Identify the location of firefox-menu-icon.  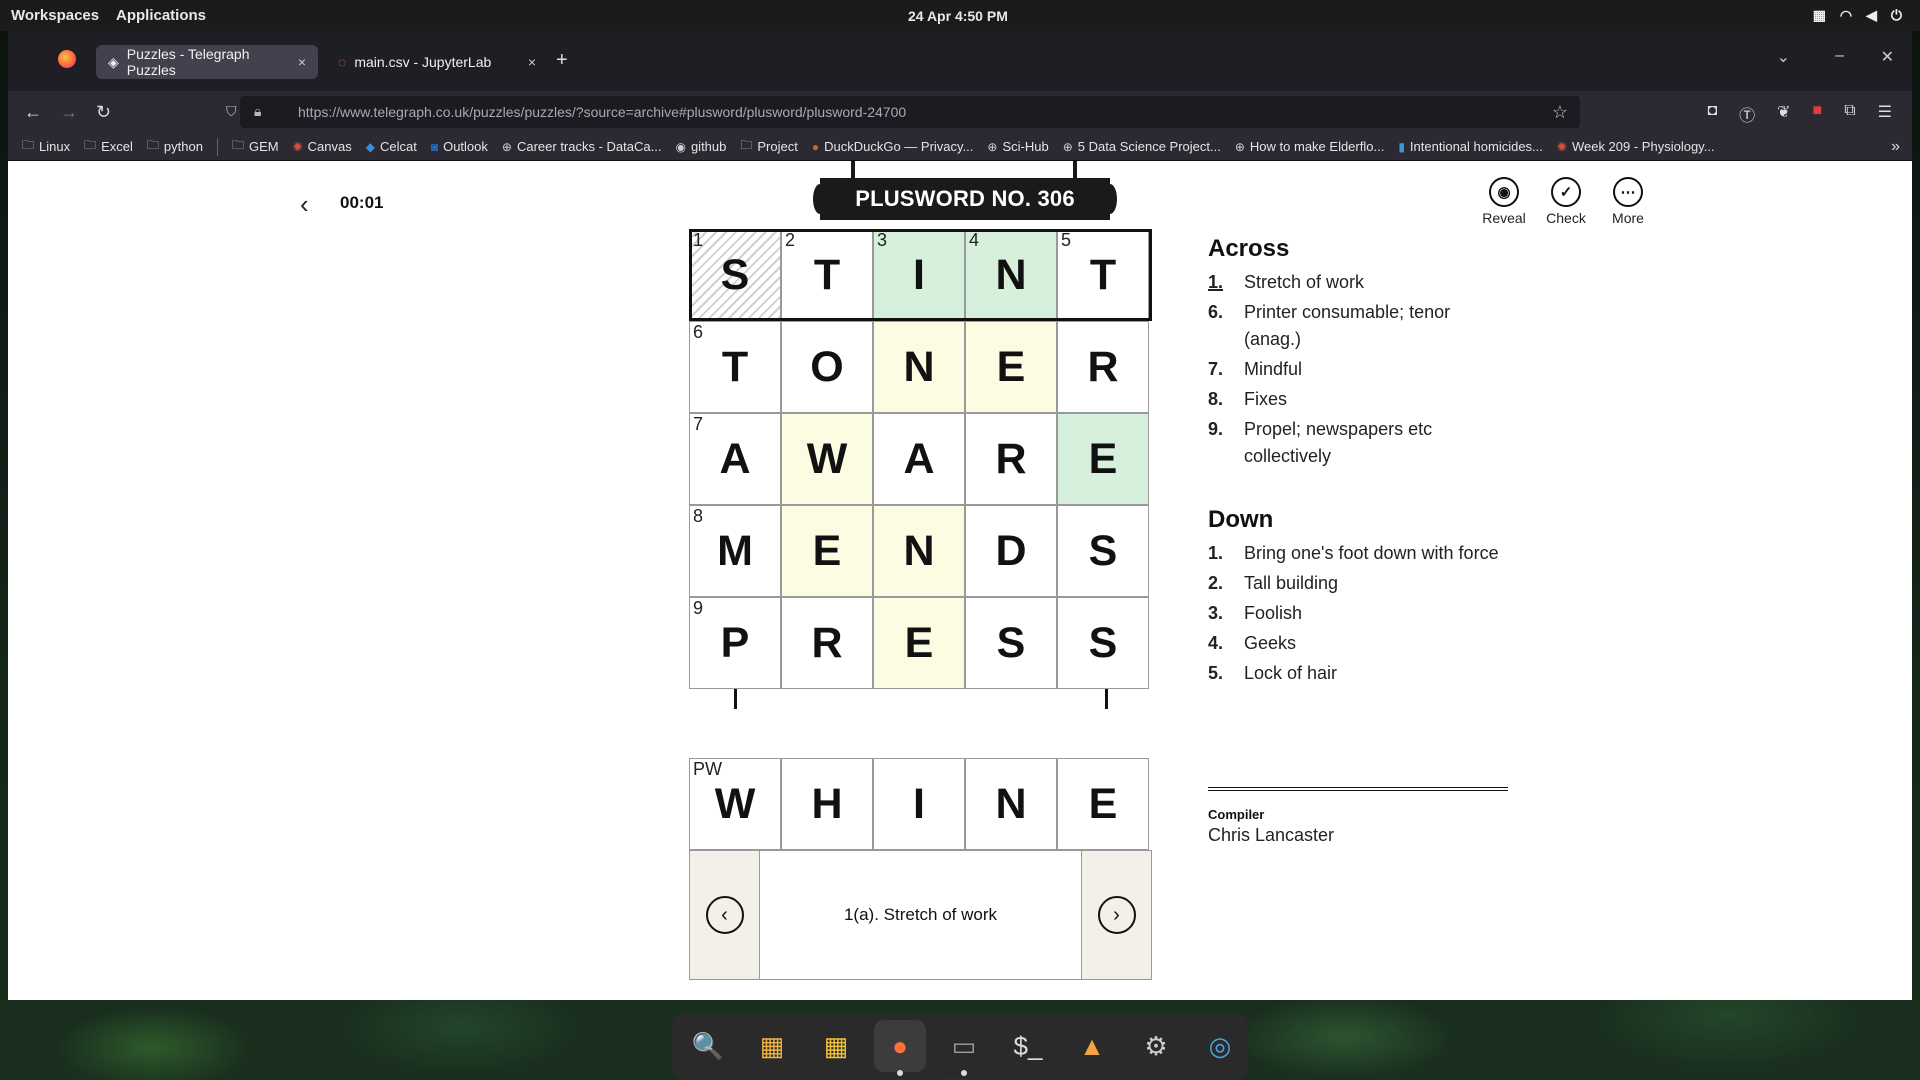
(67, 59).